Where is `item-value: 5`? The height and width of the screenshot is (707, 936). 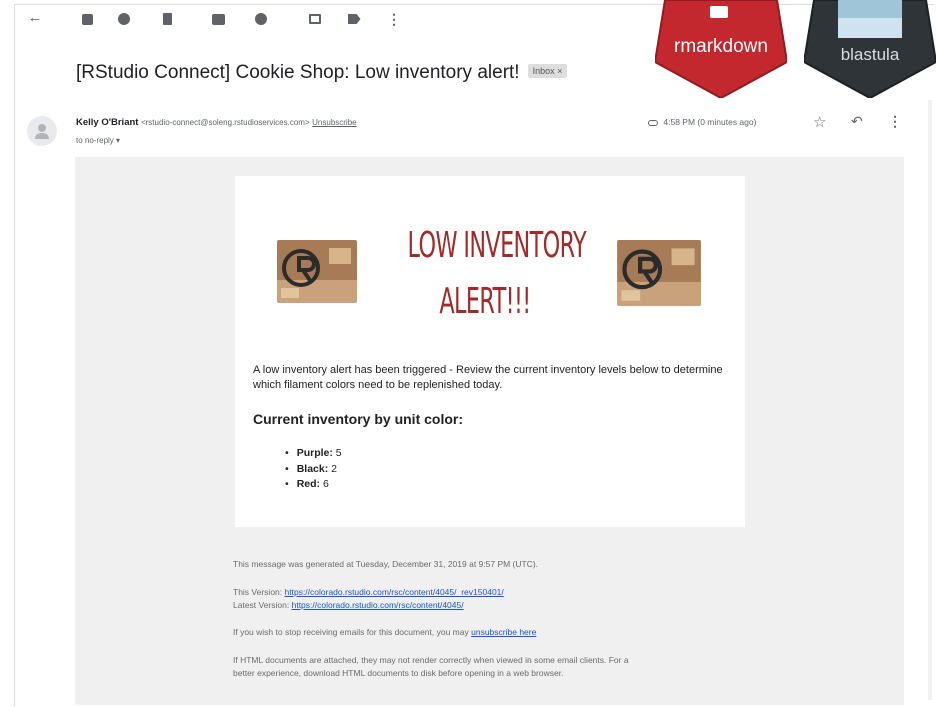 item-value: 5 is located at coordinates (338, 453).